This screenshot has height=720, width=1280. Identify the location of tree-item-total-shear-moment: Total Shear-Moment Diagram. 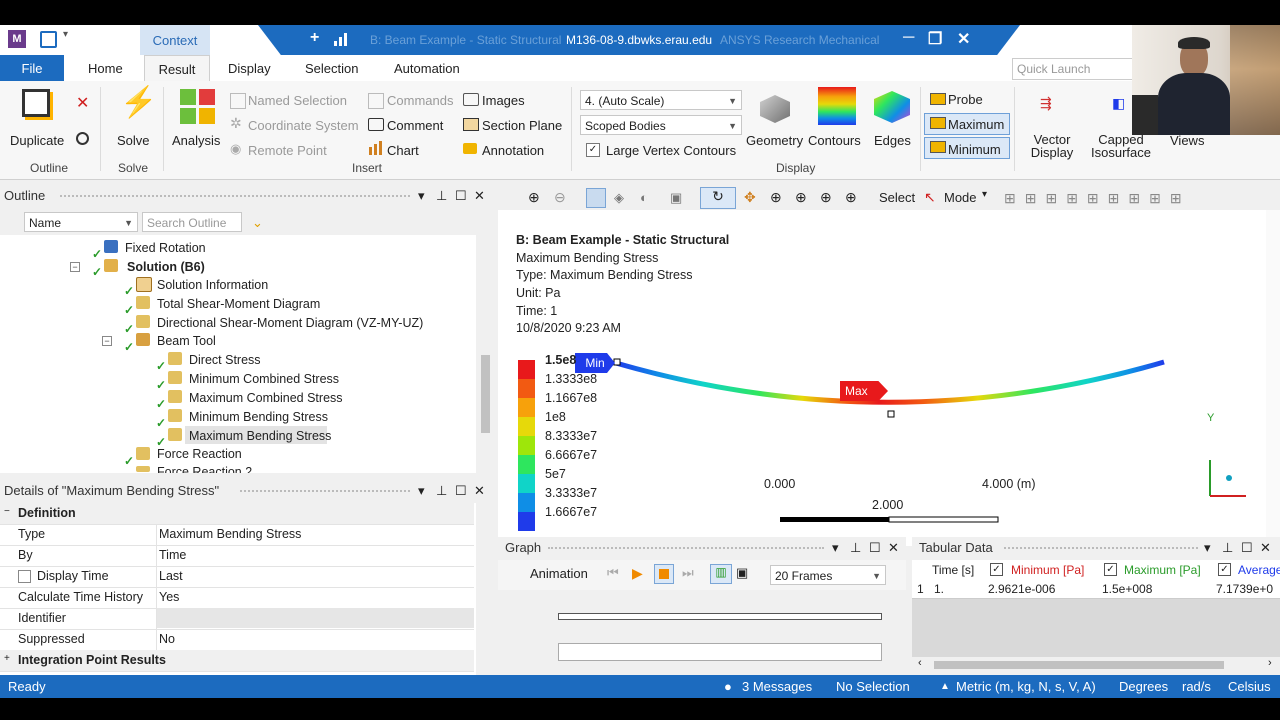
(238, 304).